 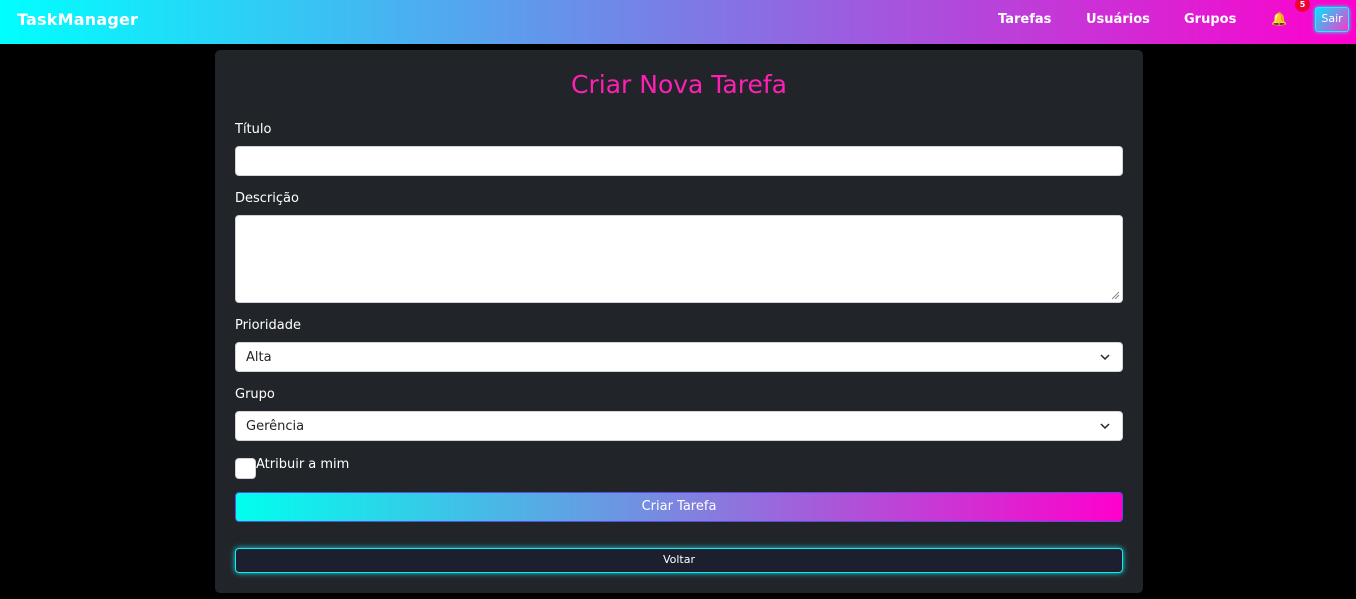 What do you see at coordinates (1332, 19) in the screenshot?
I see `logout-button: Sair` at bounding box center [1332, 19].